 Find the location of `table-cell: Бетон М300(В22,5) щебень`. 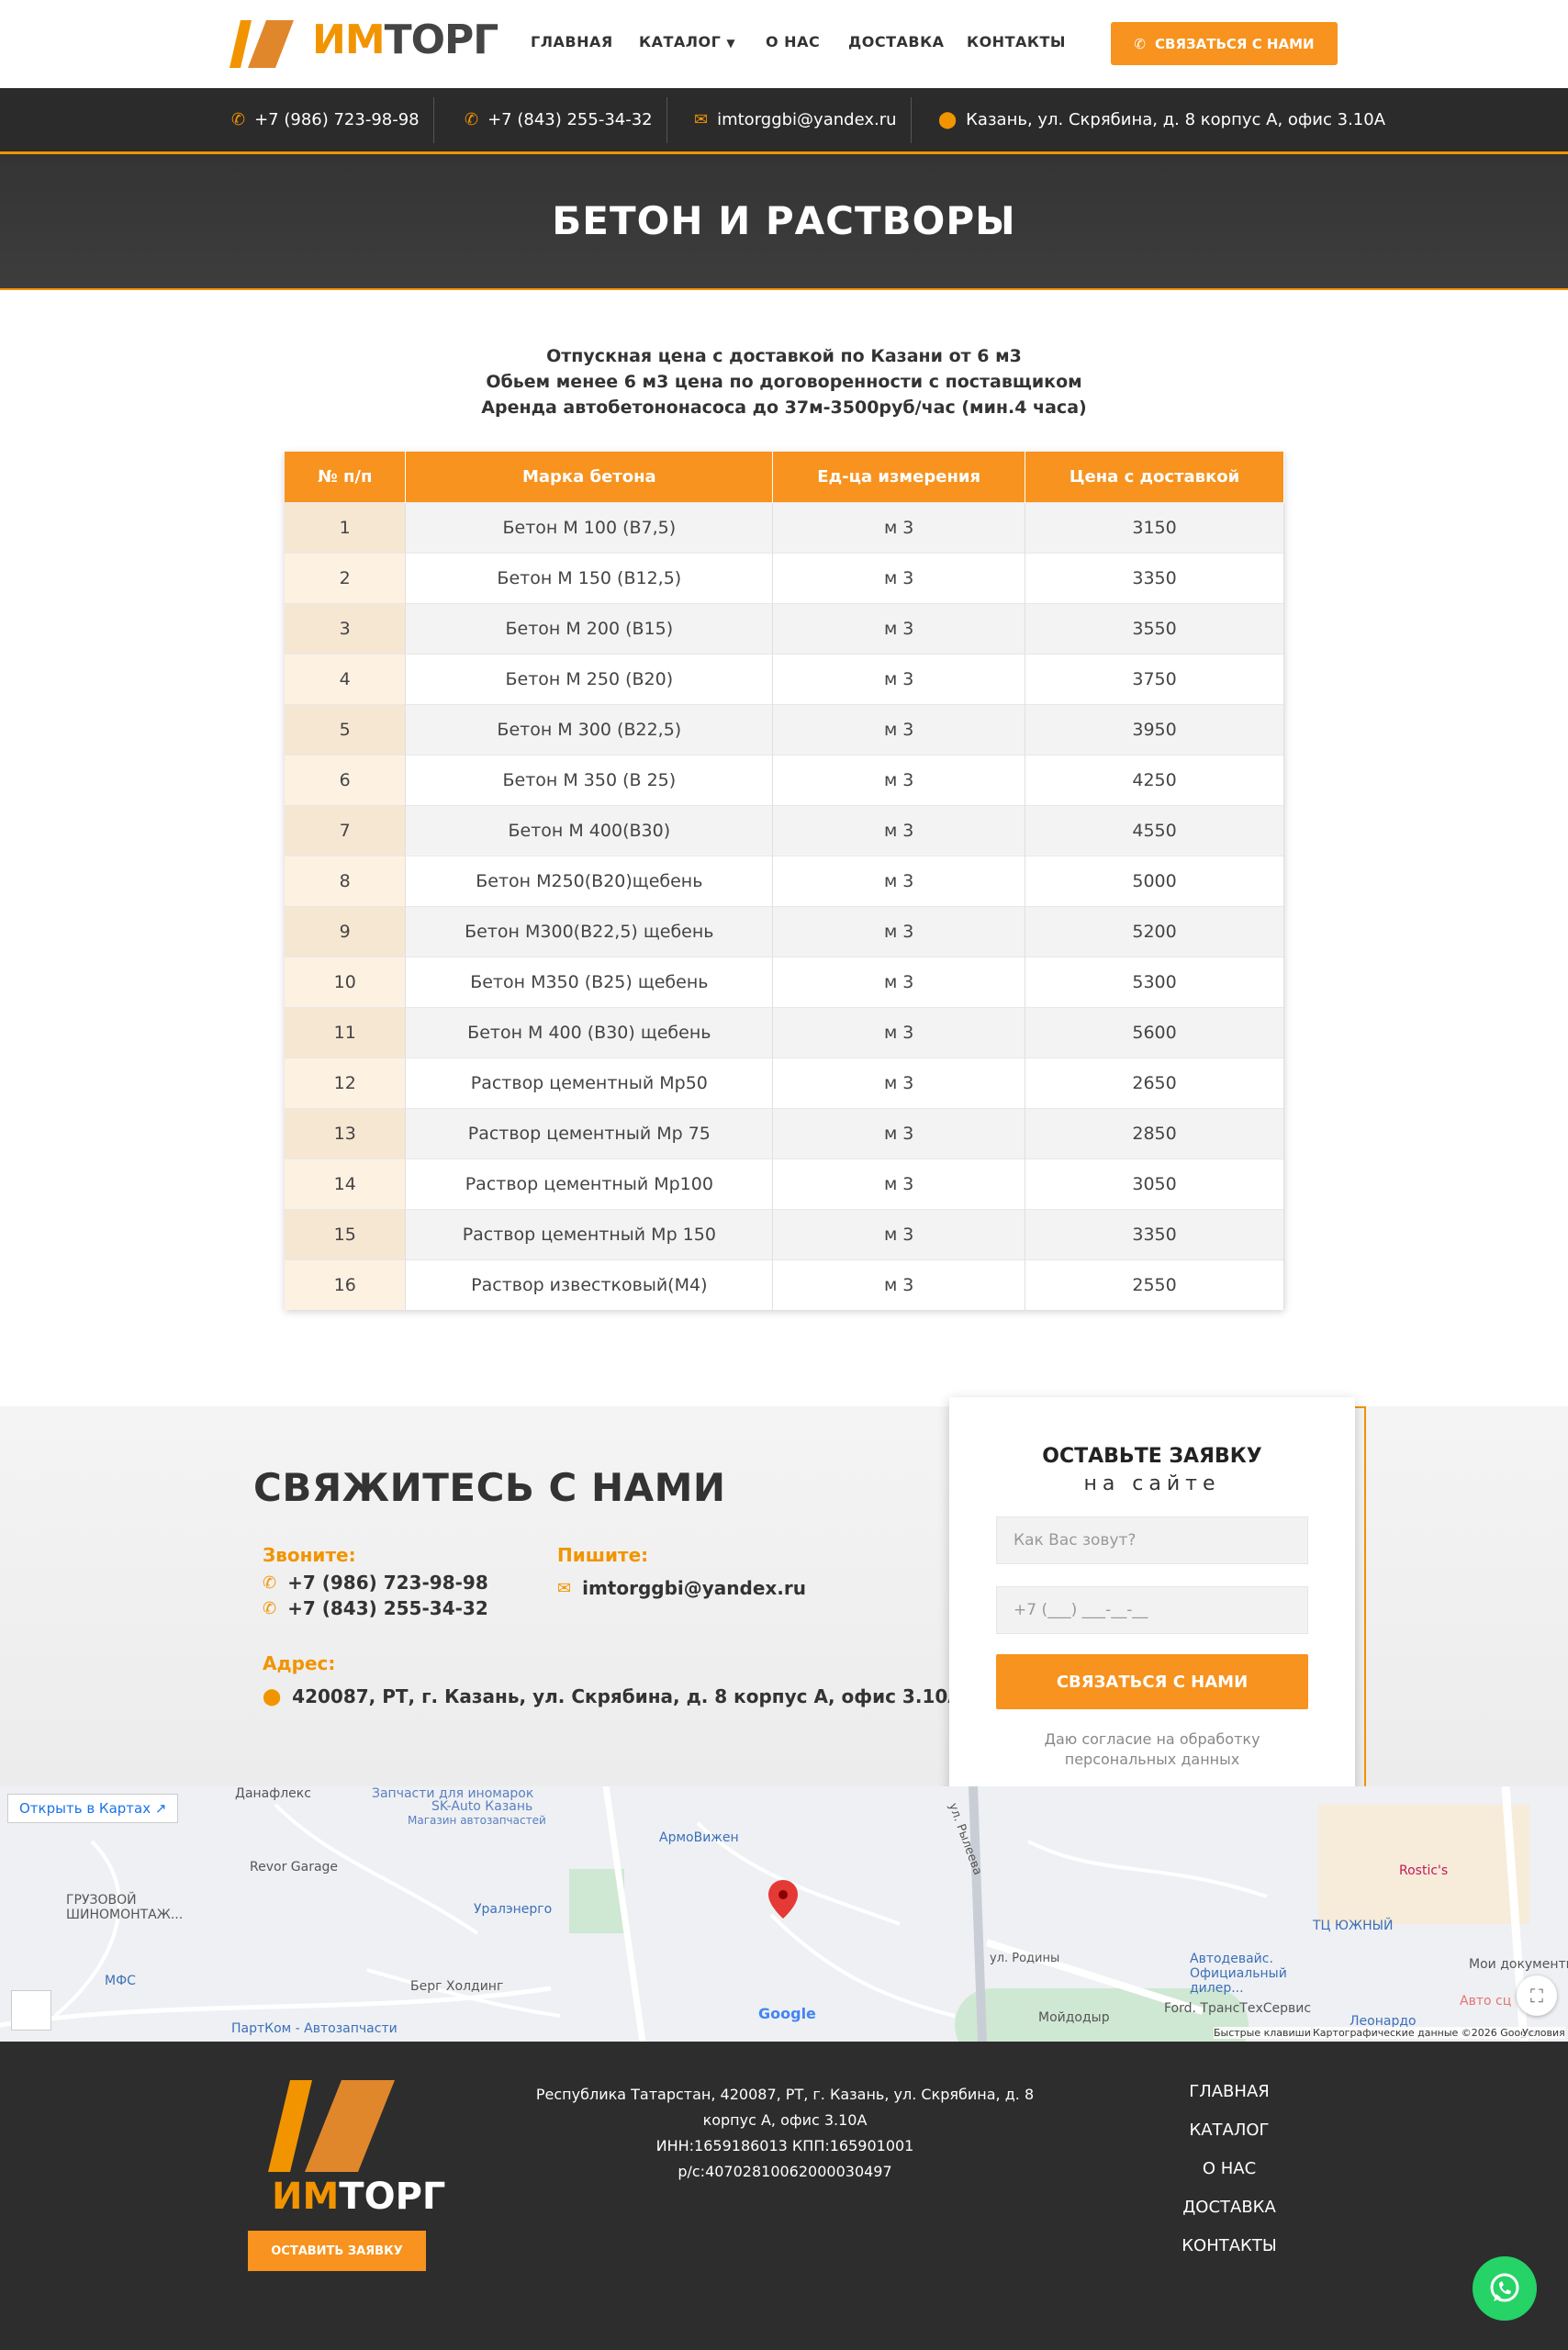

table-cell: Бетон М300(В22,5) щебень is located at coordinates (589, 931).